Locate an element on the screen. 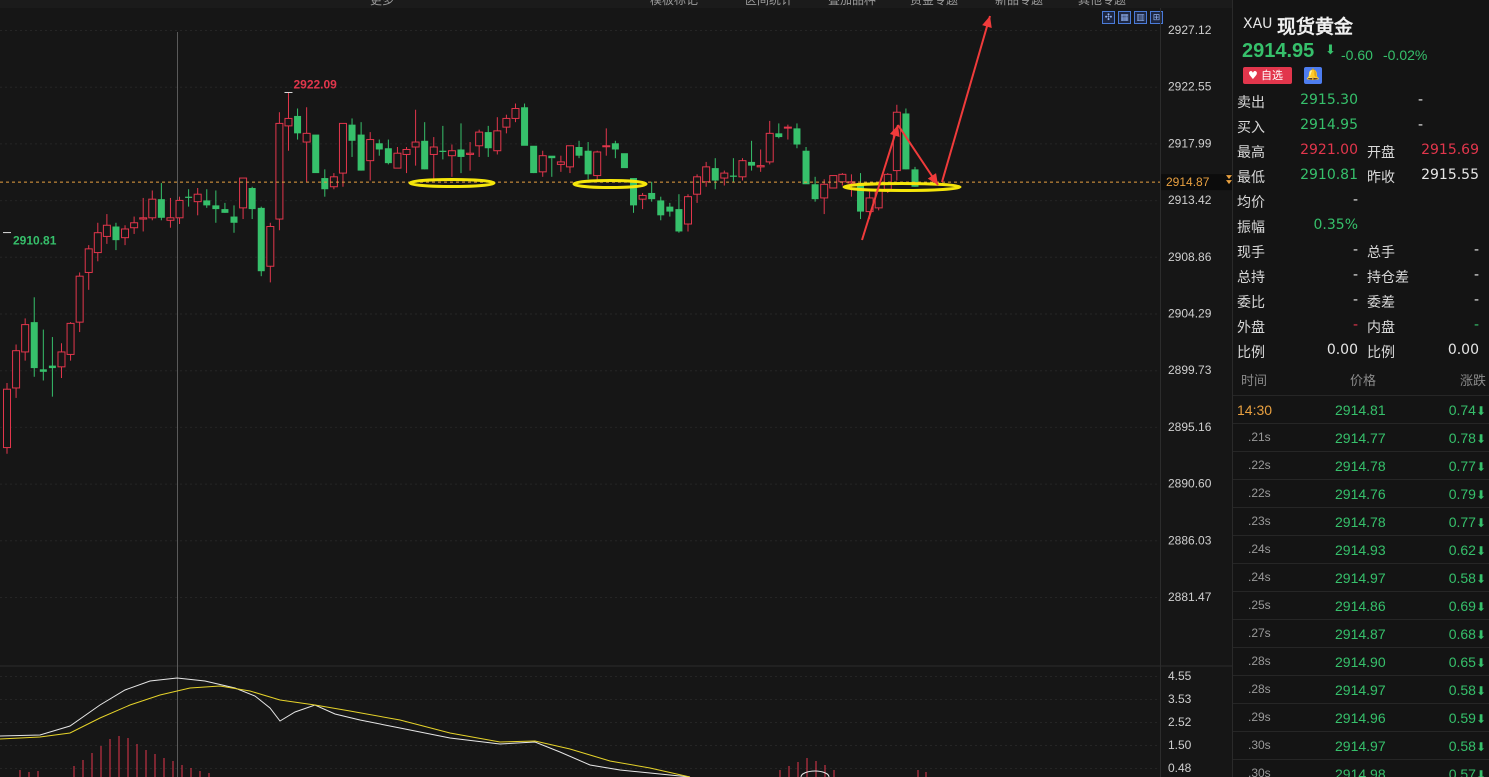 The image size is (1489, 777). symbol-code: XAU is located at coordinates (1258, 24).